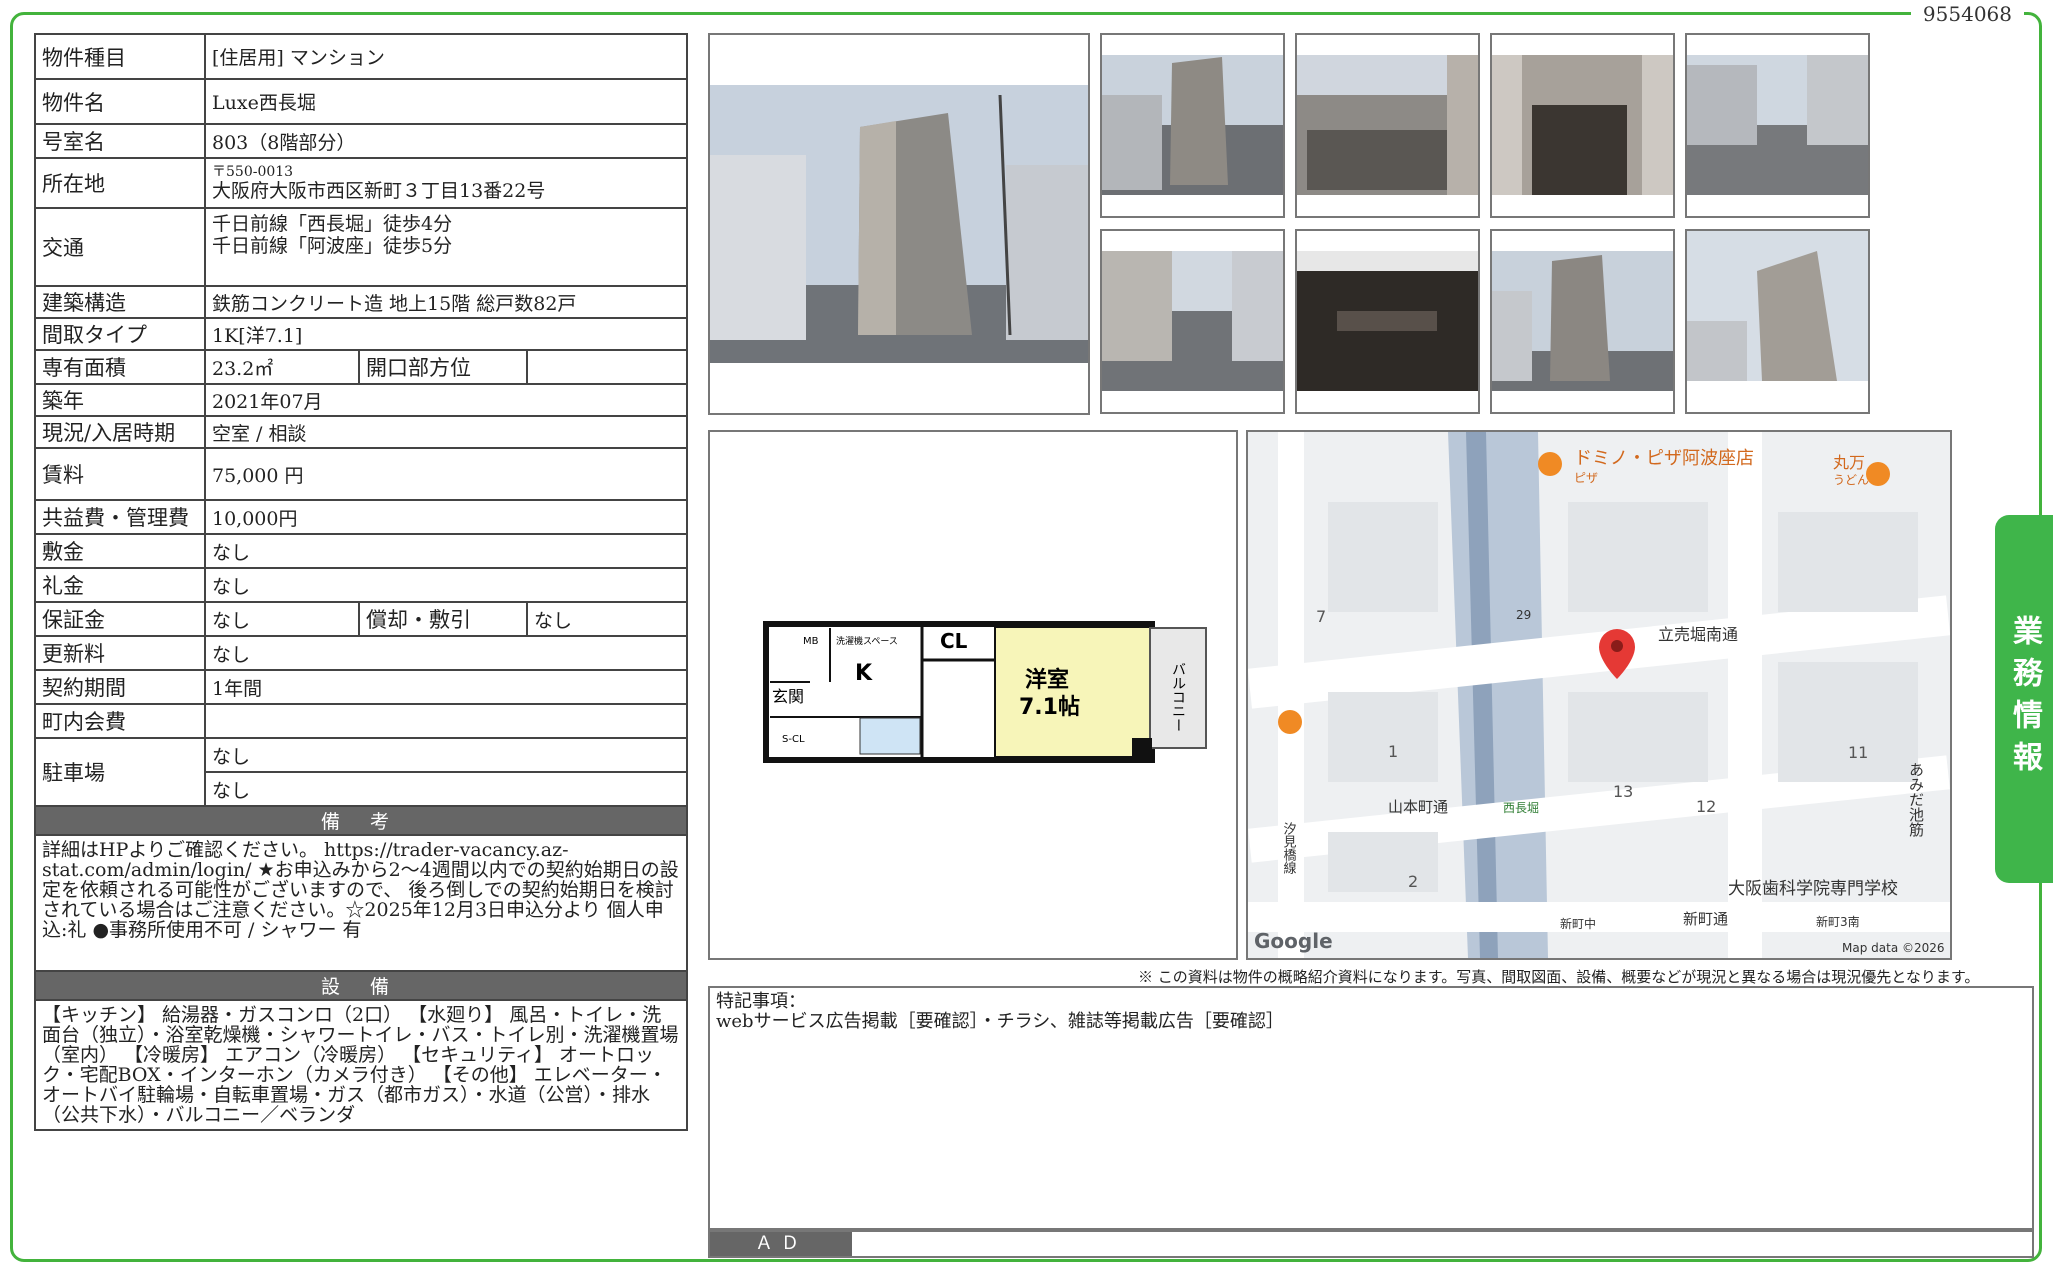 The image size is (2056, 1265). I want to click on keymoney-value: なし, so click(446, 585).